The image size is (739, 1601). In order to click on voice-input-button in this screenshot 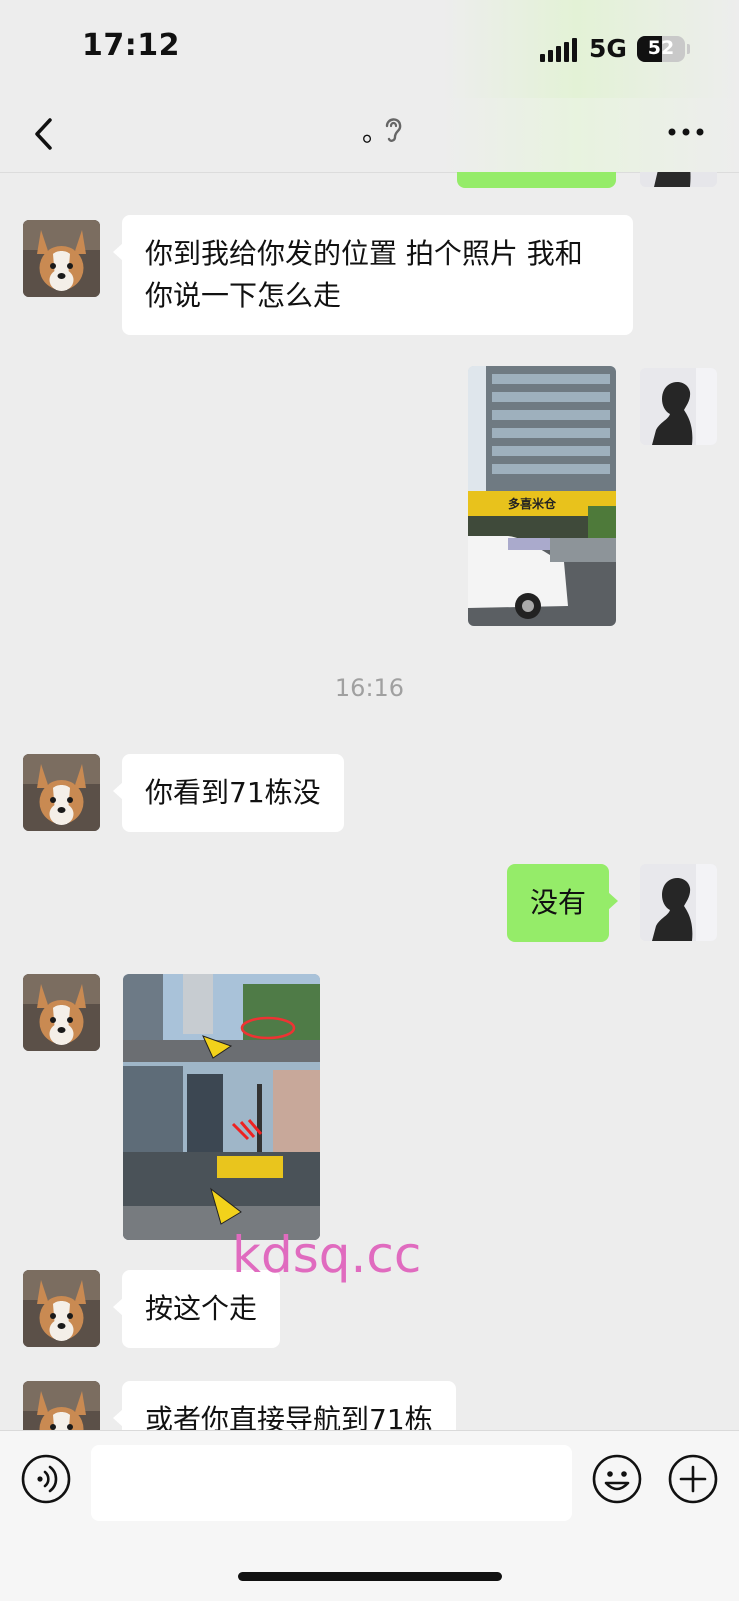, I will do `click(46, 1479)`.